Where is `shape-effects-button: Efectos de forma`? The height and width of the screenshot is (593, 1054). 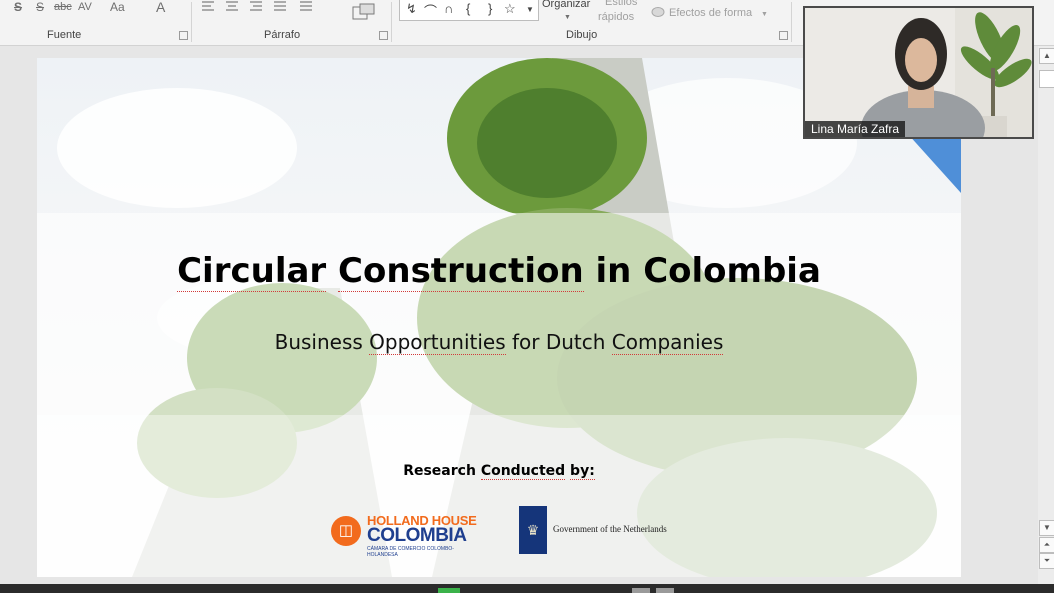
shape-effects-button: Efectos de forma is located at coordinates (710, 13).